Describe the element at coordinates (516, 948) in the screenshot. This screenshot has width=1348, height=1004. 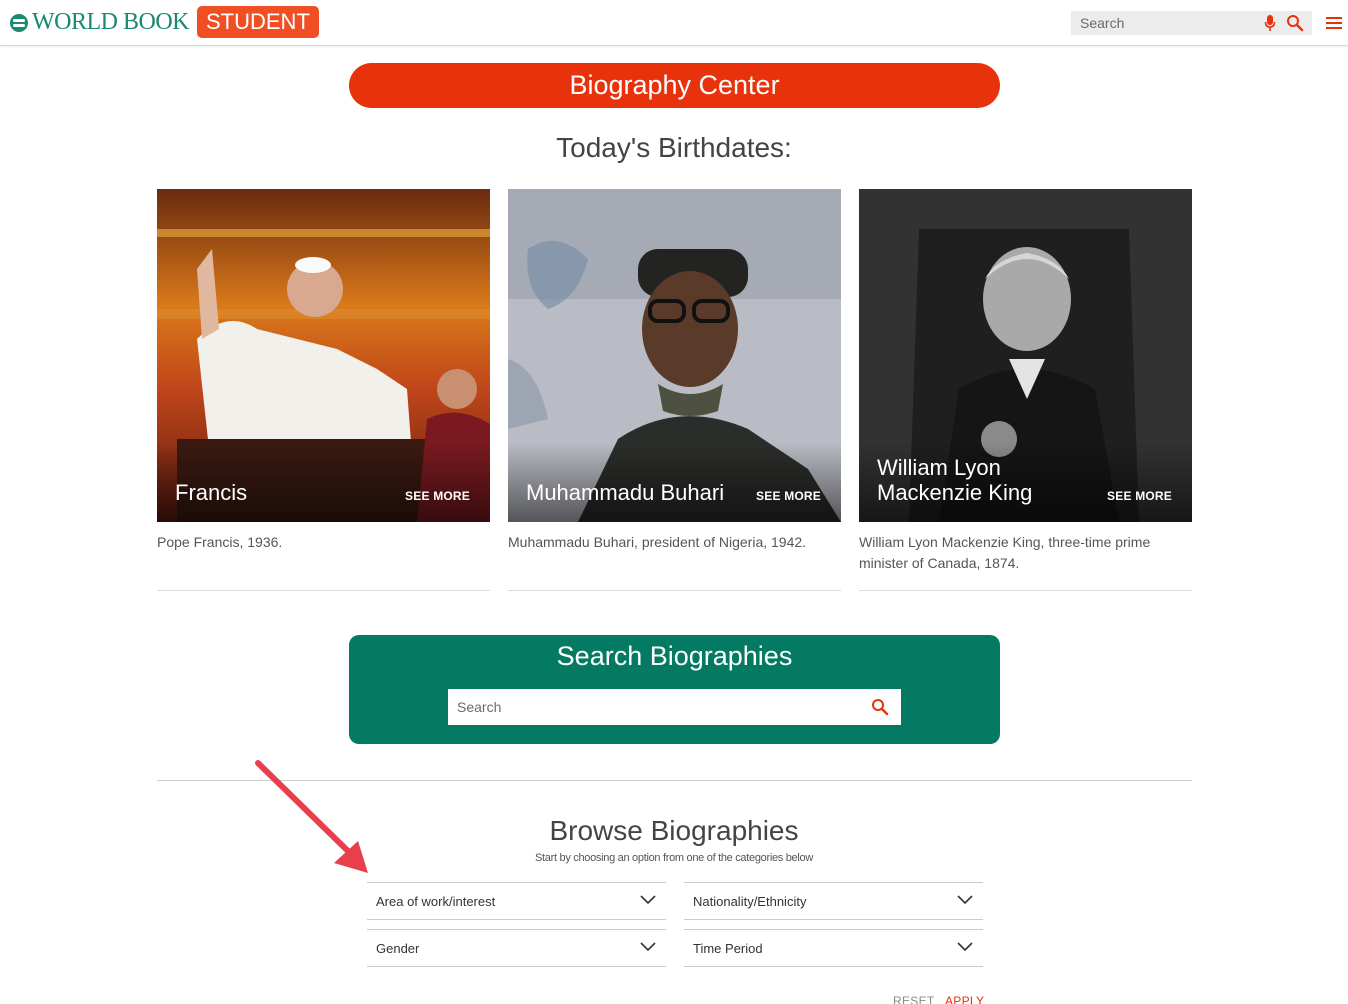
I see `dropdown-gender: Gender` at that location.